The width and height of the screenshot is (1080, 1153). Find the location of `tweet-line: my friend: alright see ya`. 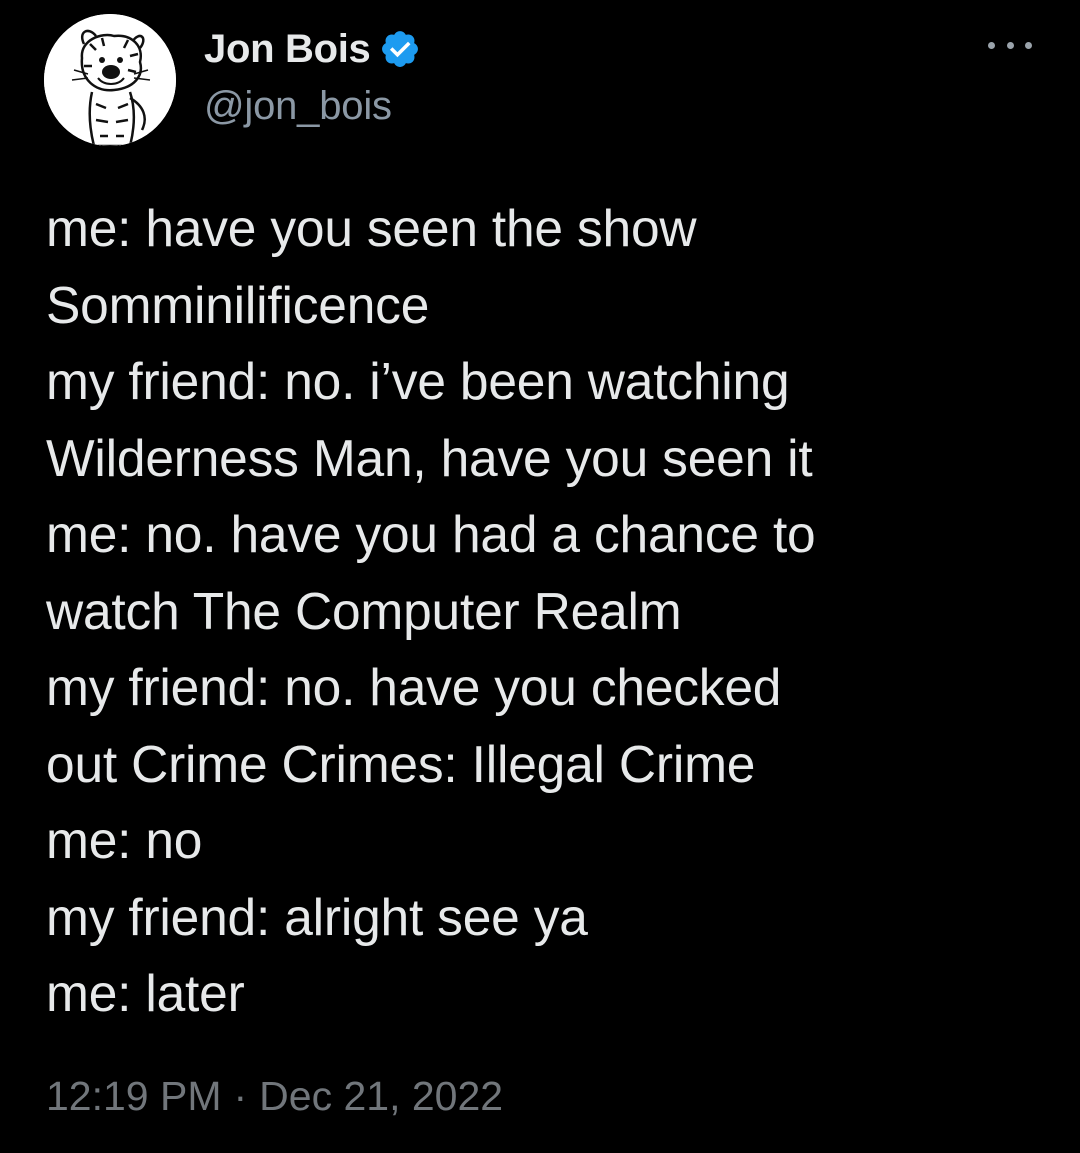

tweet-line: my friend: alright see ya is located at coordinates (317, 916).